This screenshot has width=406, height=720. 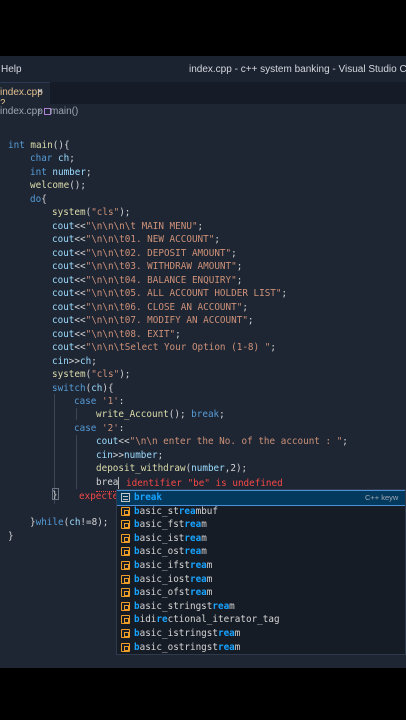 I want to click on code-token: !=8);, so click(x=94, y=522).